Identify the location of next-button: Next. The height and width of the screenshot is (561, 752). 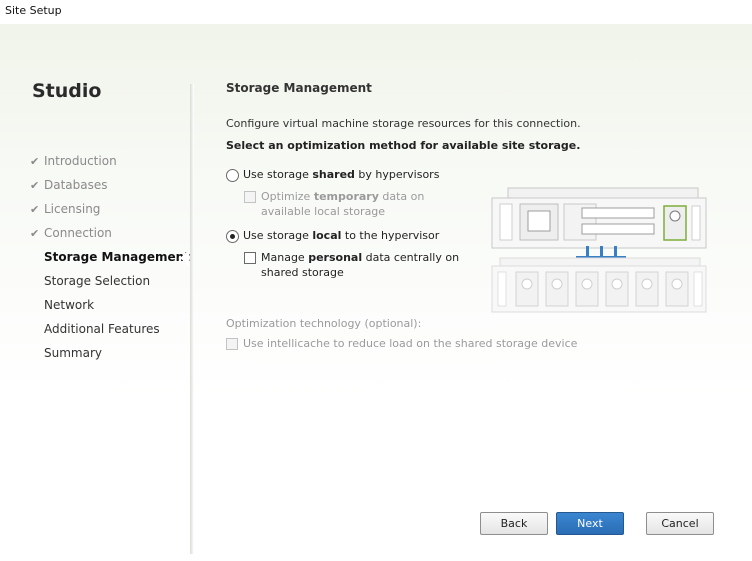
(590, 523).